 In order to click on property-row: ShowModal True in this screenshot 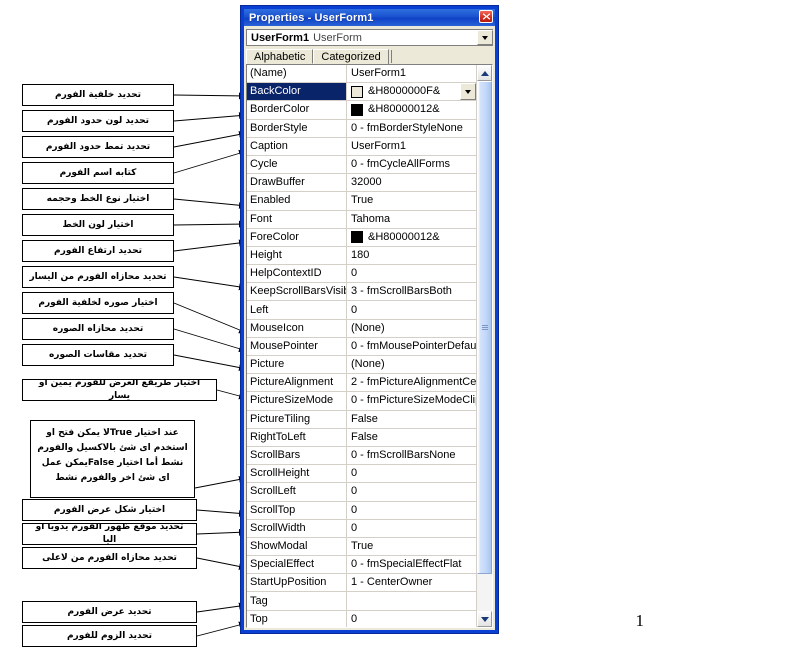, I will do `click(361, 547)`.